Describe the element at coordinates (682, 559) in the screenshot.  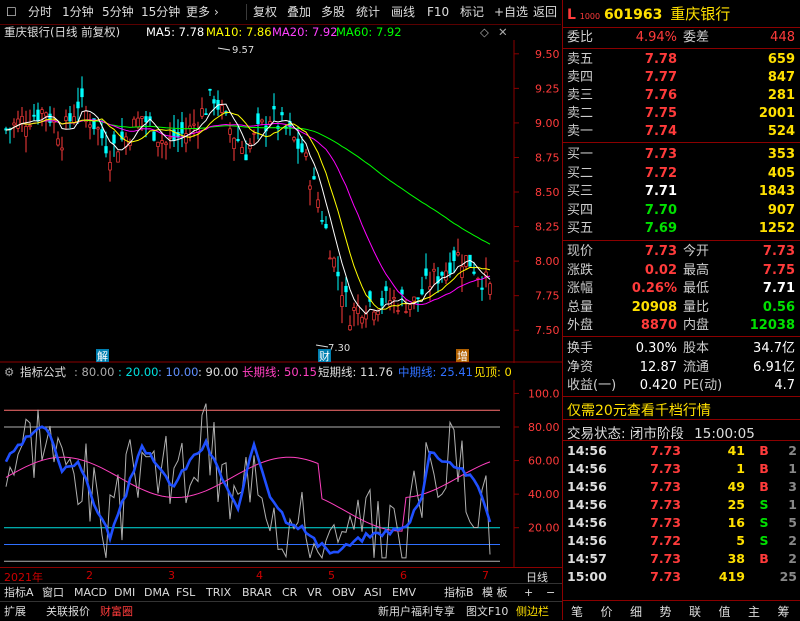
I see `tick-row: 14:57 7.73 38 B 2` at that location.